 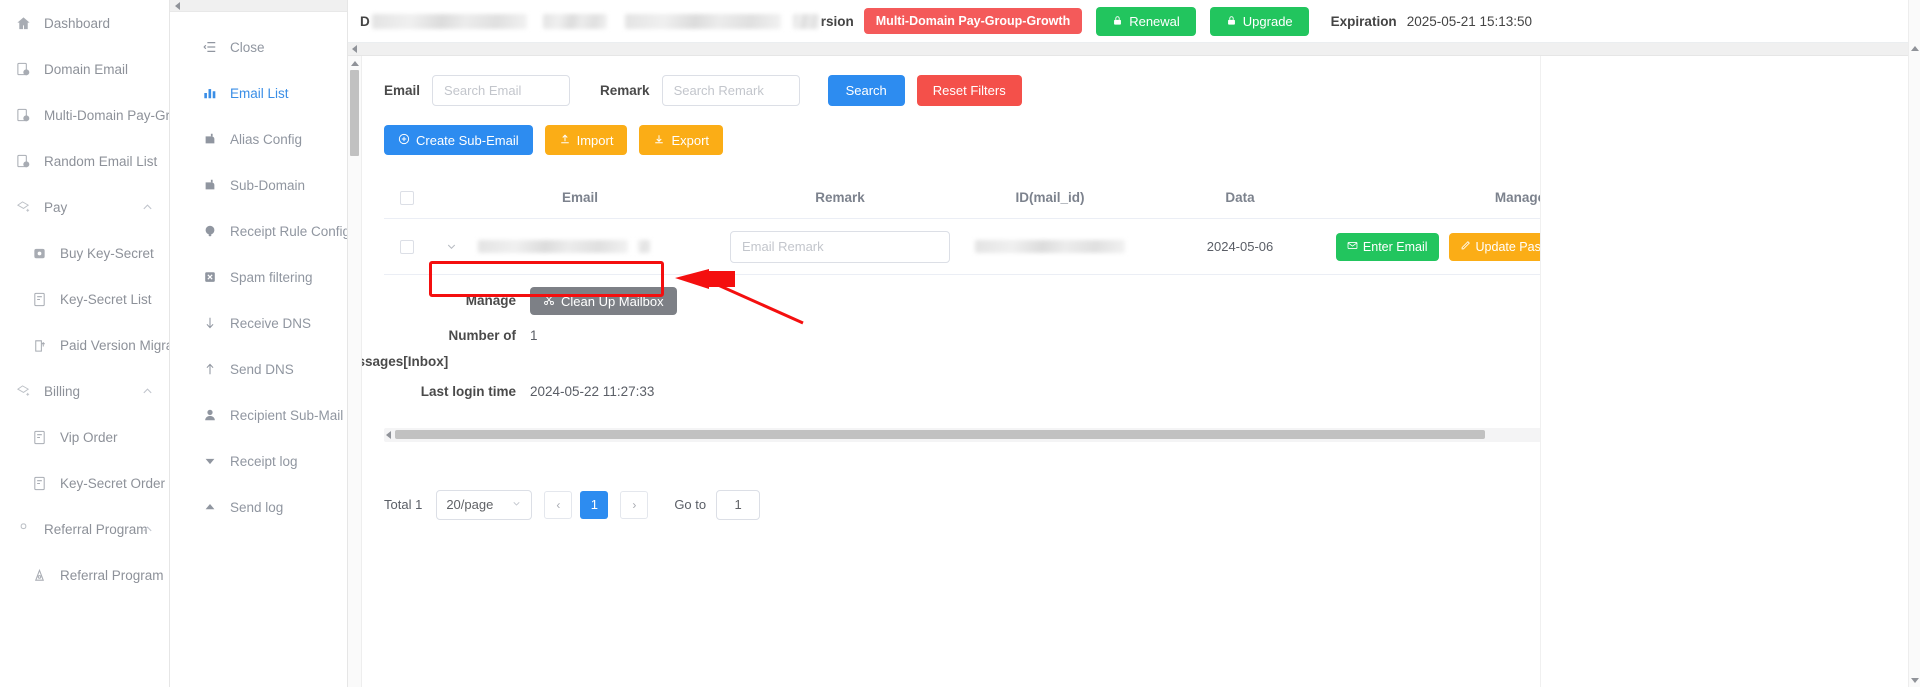 I want to click on page-vertical-scrollbar, so click(x=1914, y=343).